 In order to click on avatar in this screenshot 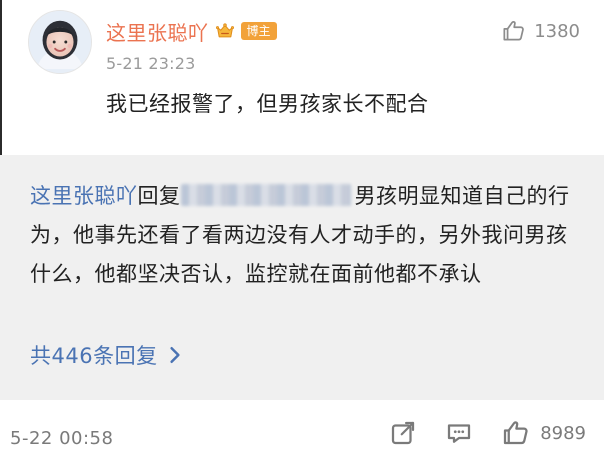, I will do `click(60, 42)`.